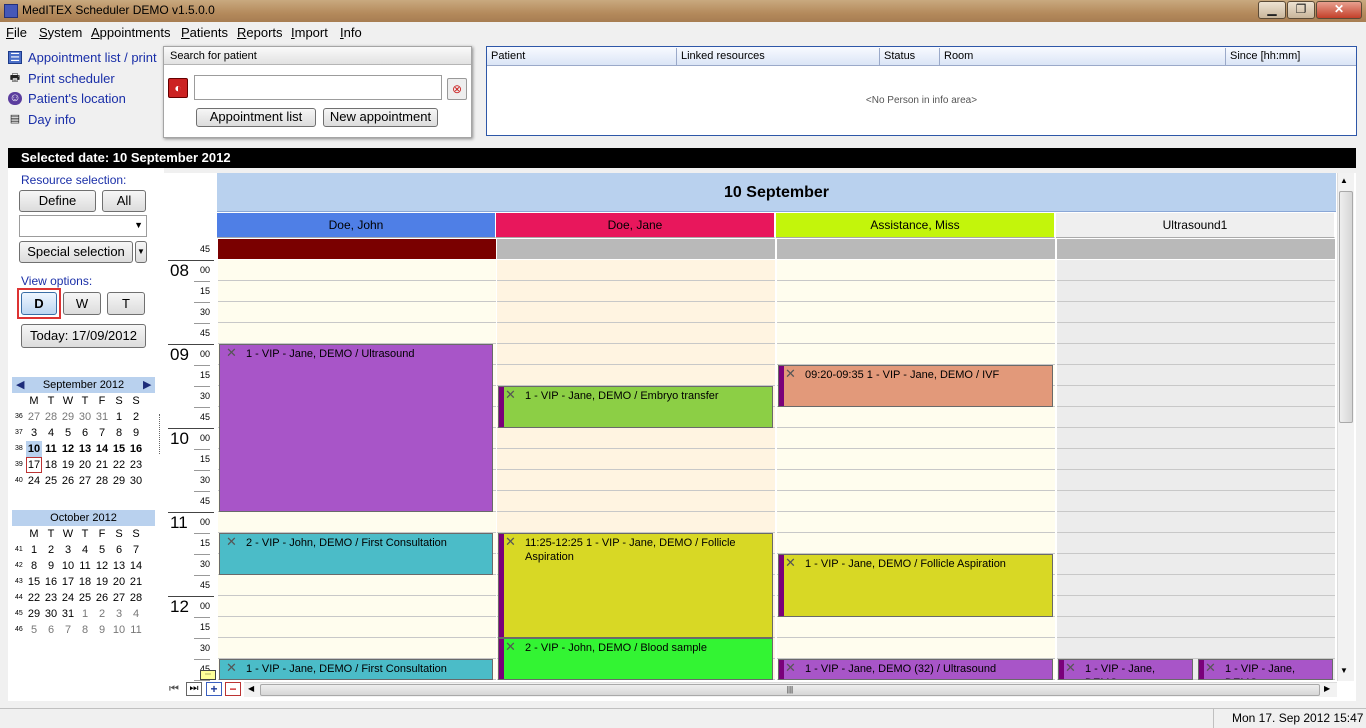 This screenshot has height=728, width=1366. I want to click on minimize-button: ▁, so click(1272, 10).